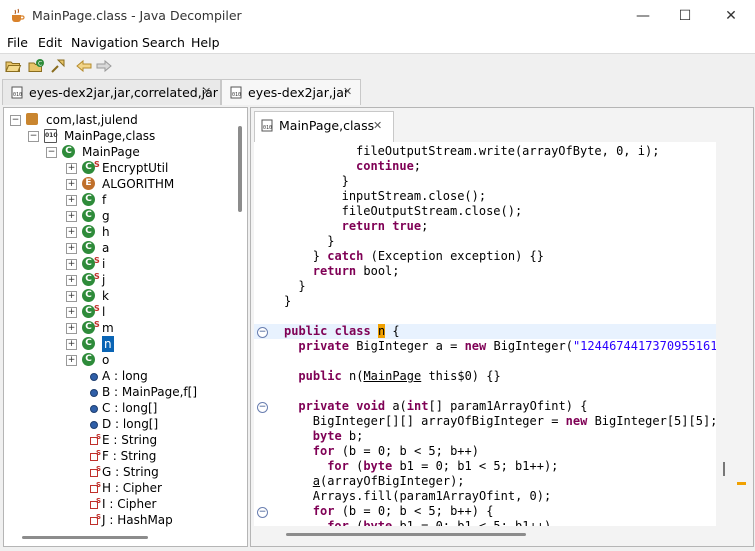  Describe the element at coordinates (432, 496) in the screenshot. I see `code-line: Arrays.fill(param1ArrayOfint, 0);` at that location.